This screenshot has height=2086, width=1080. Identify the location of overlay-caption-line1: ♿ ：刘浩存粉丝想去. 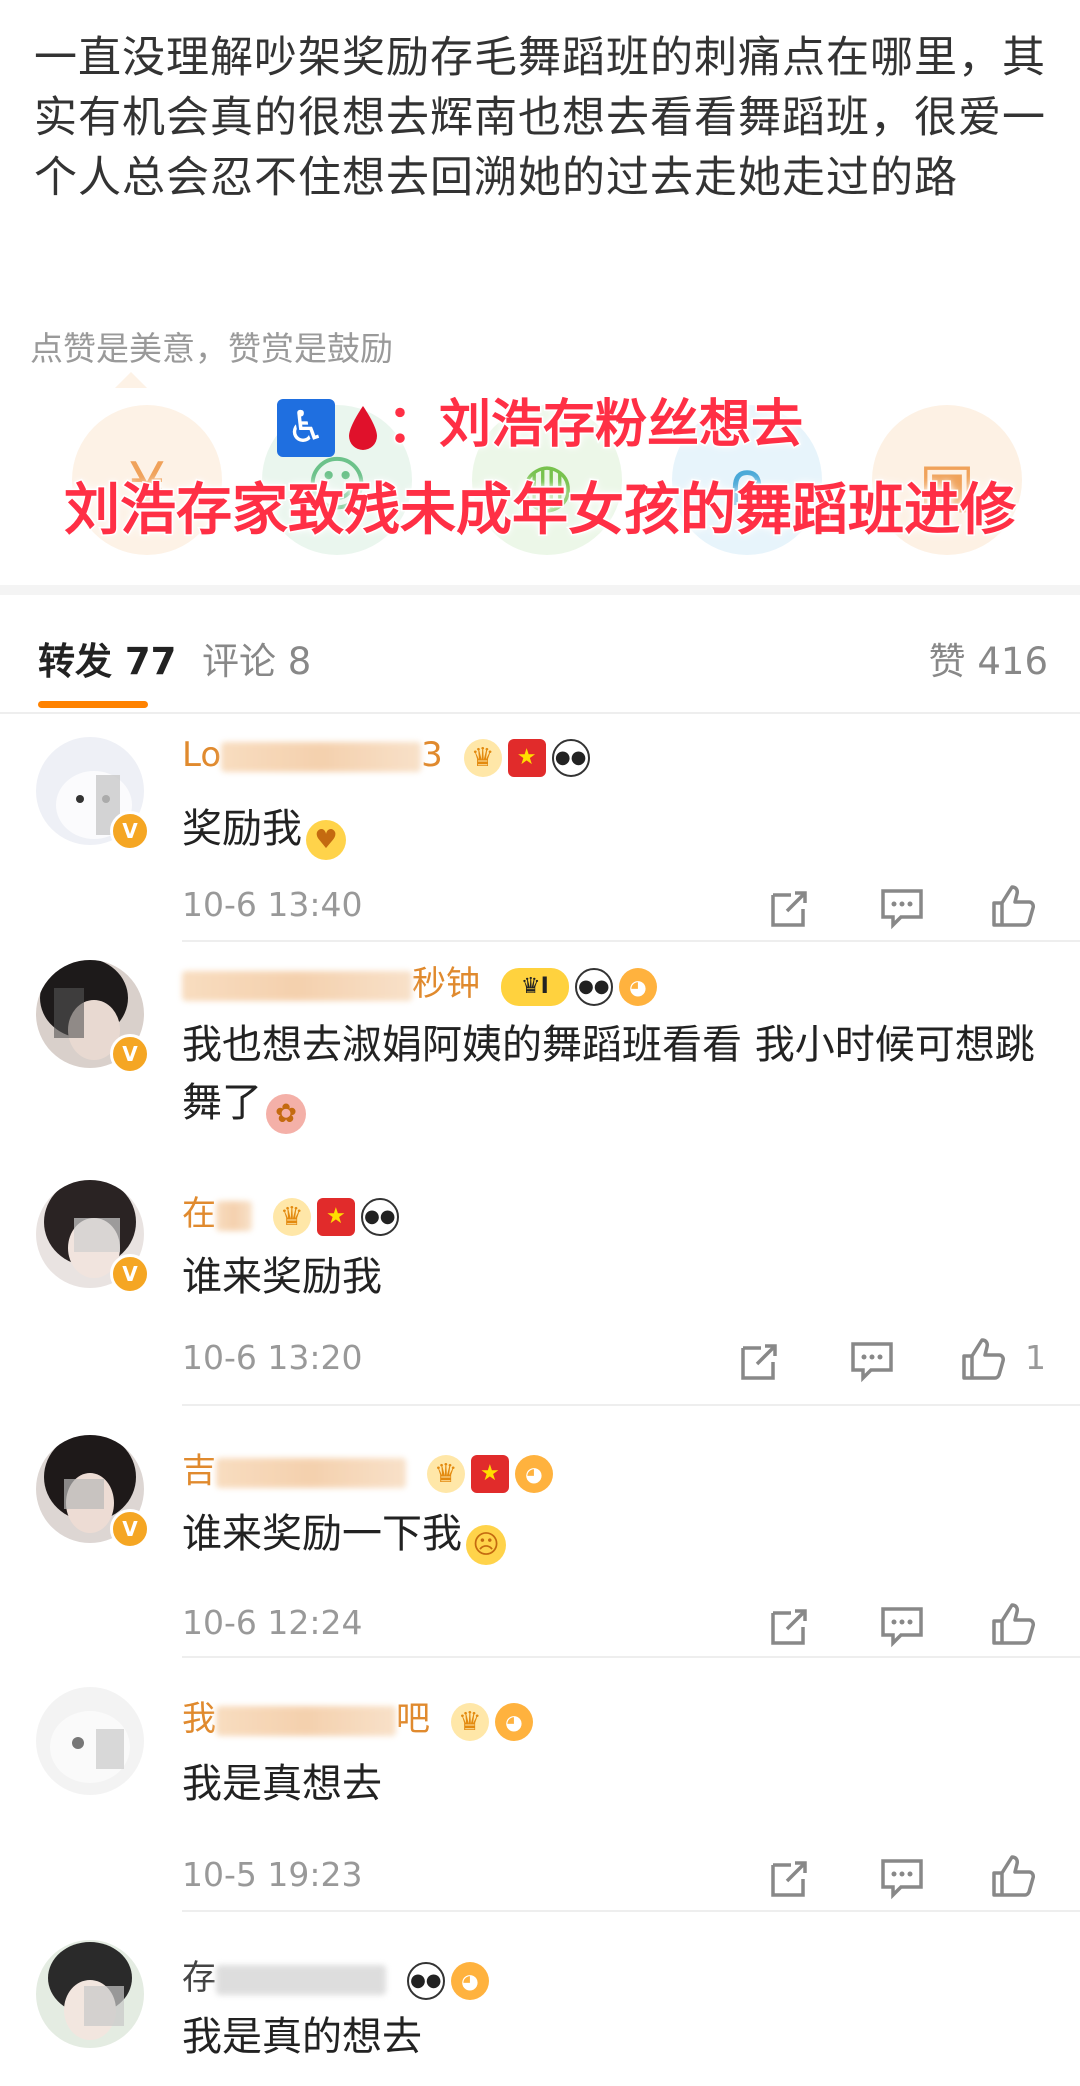
(540, 419).